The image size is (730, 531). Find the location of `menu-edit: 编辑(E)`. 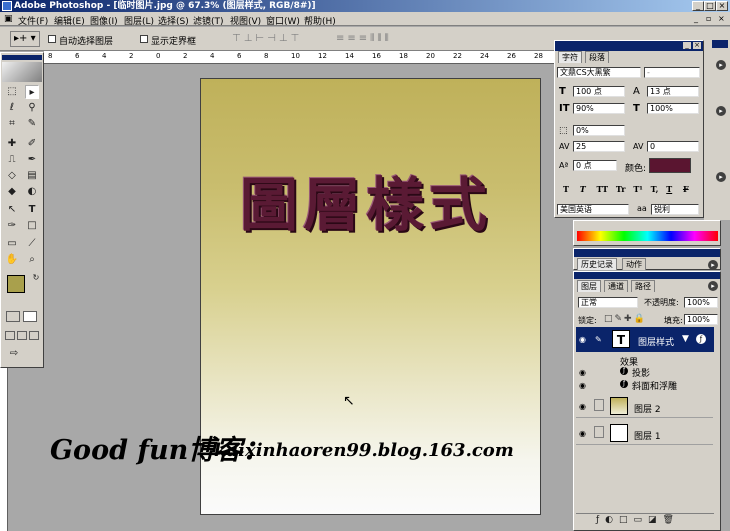

menu-edit: 编辑(E) is located at coordinates (69, 20).